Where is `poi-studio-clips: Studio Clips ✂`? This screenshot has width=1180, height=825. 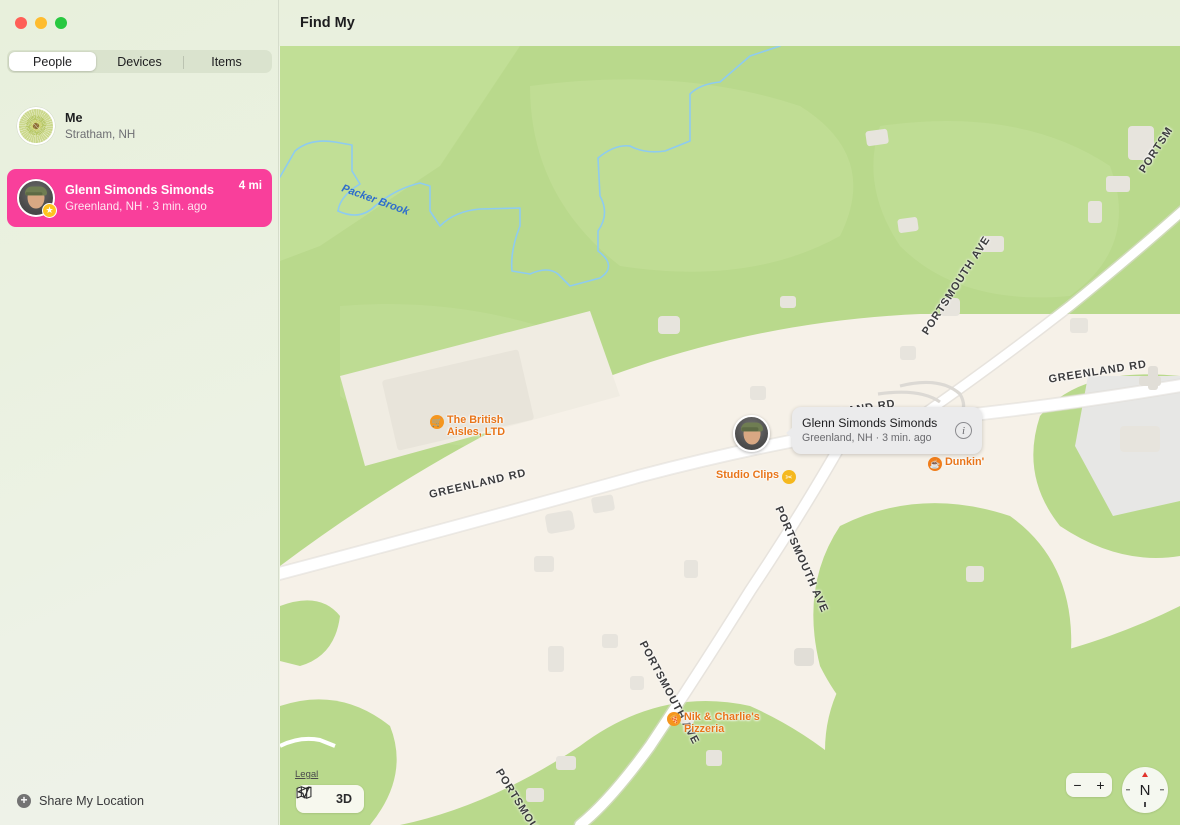 poi-studio-clips: Studio Clips ✂ is located at coordinates (756, 476).